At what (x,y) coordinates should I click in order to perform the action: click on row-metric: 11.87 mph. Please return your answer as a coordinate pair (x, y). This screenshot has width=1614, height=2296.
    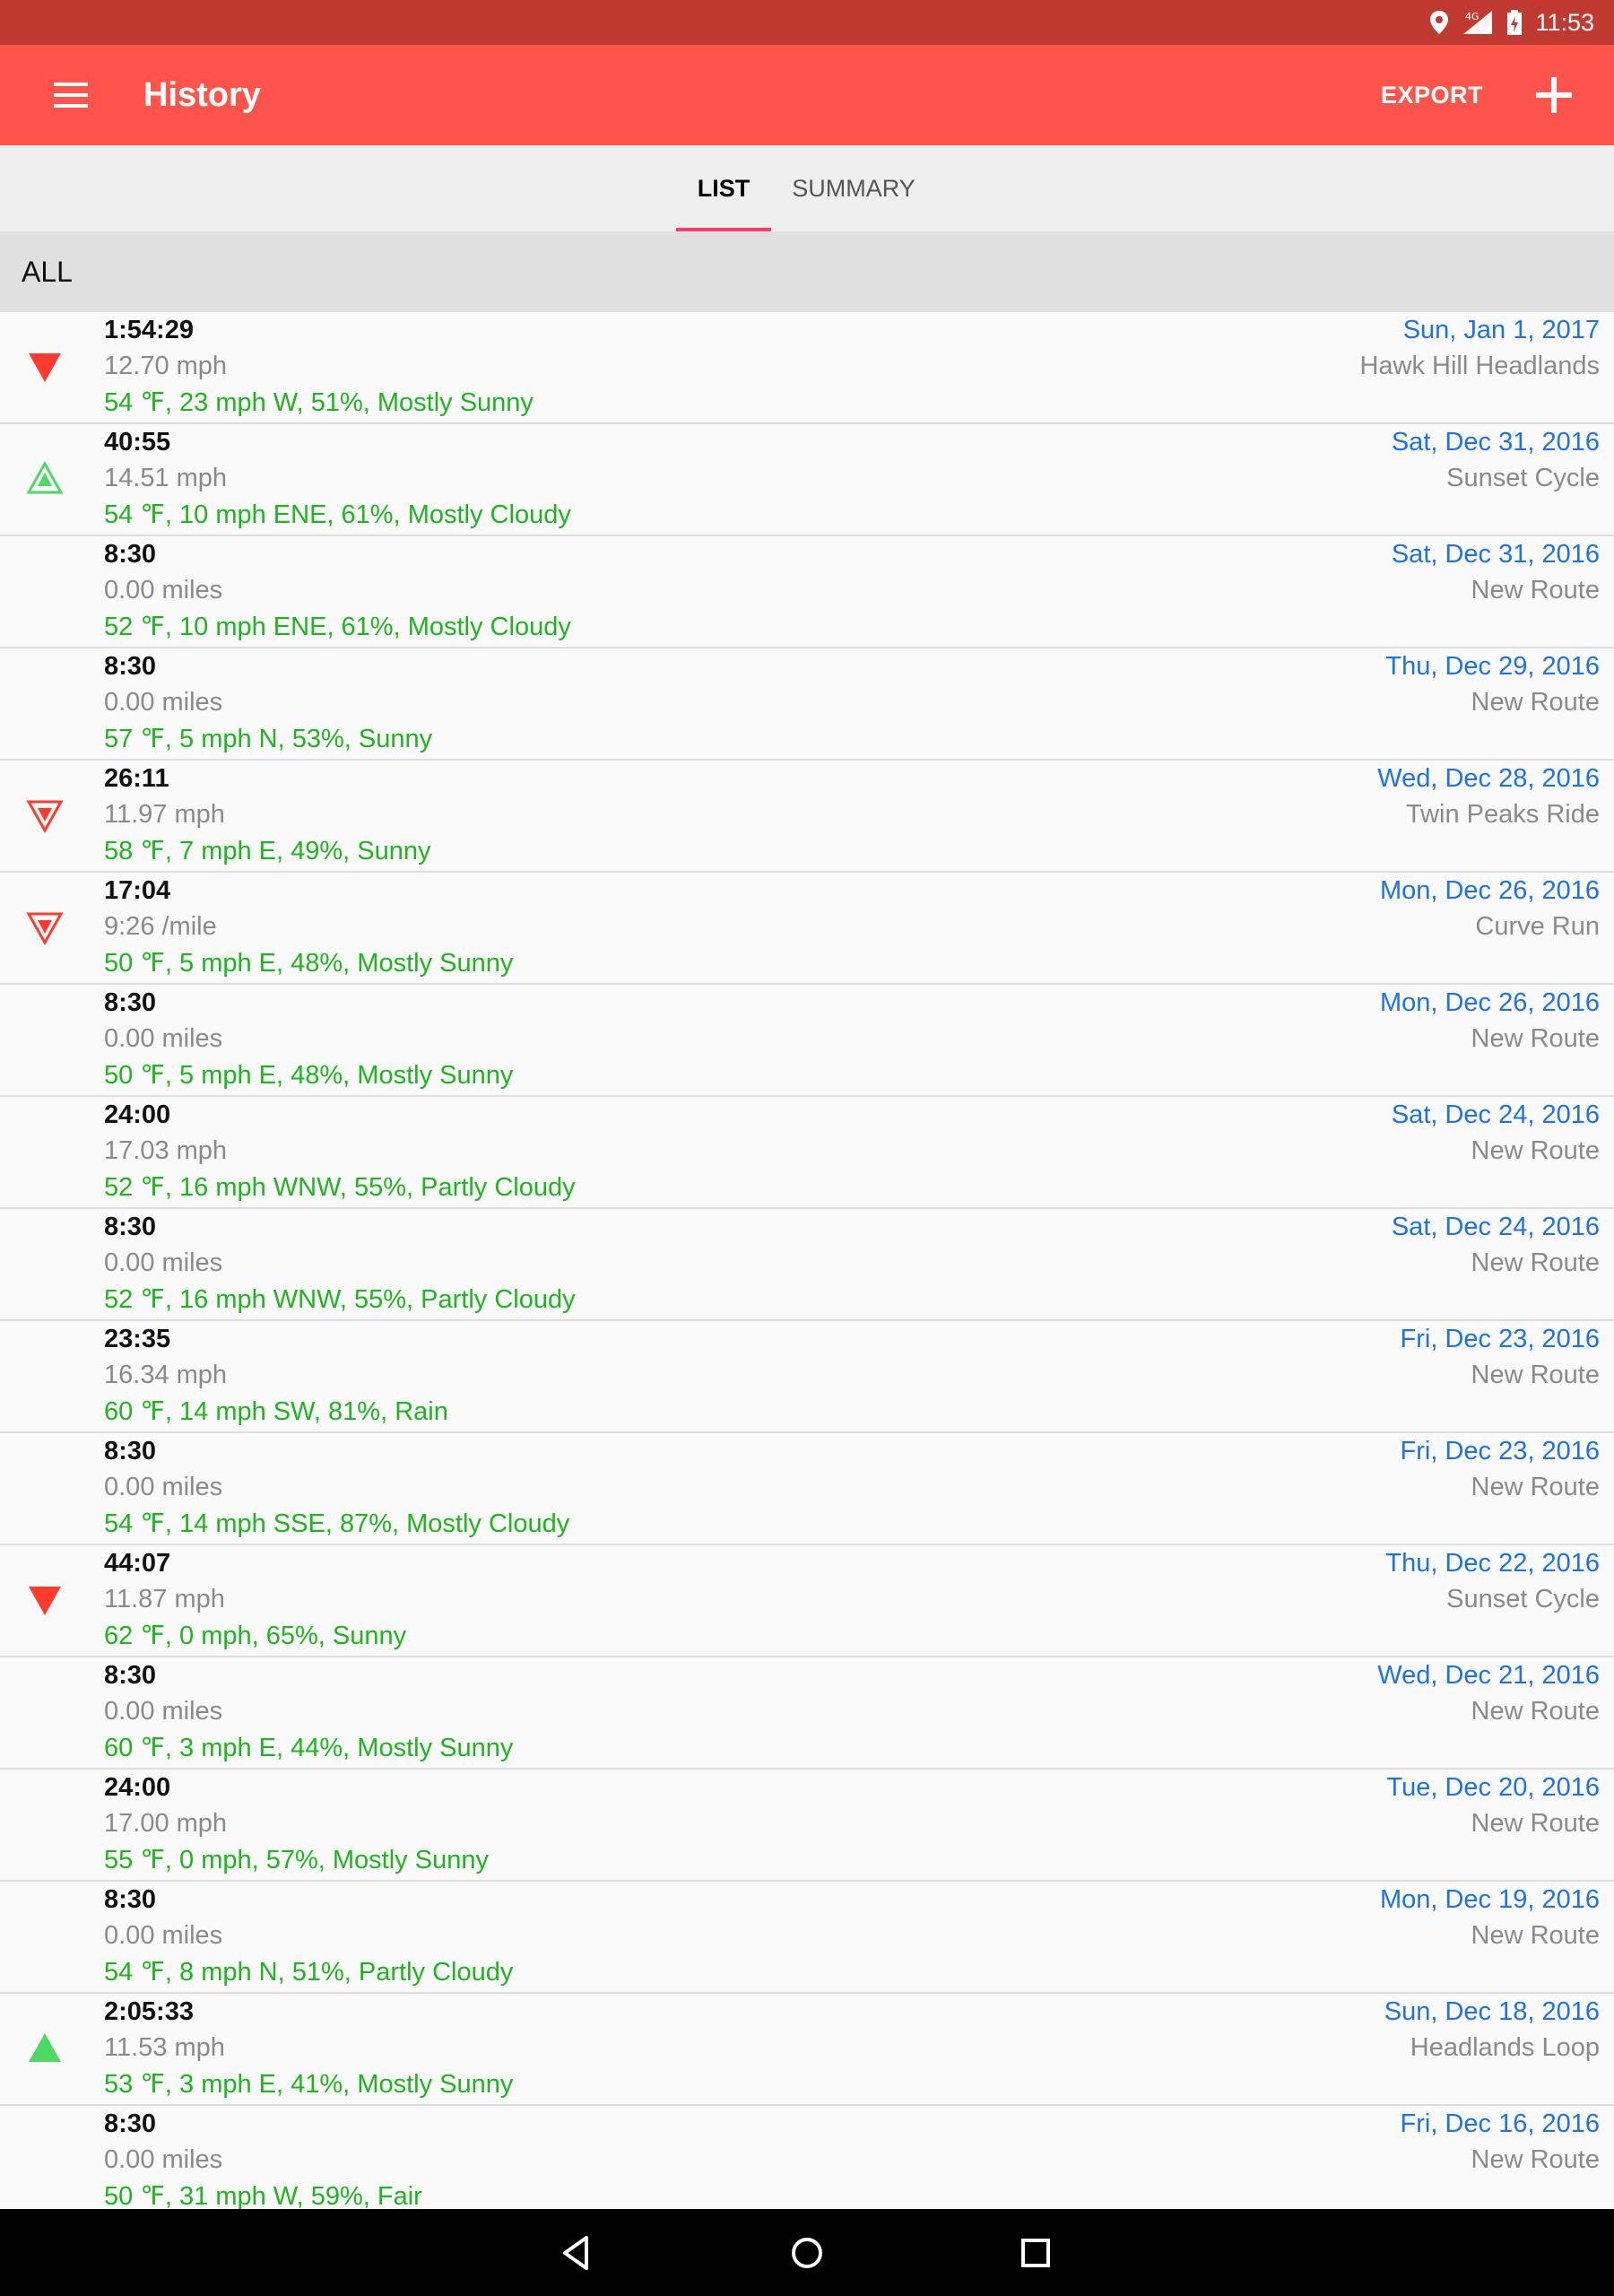
    Looking at the image, I should click on (164, 1599).